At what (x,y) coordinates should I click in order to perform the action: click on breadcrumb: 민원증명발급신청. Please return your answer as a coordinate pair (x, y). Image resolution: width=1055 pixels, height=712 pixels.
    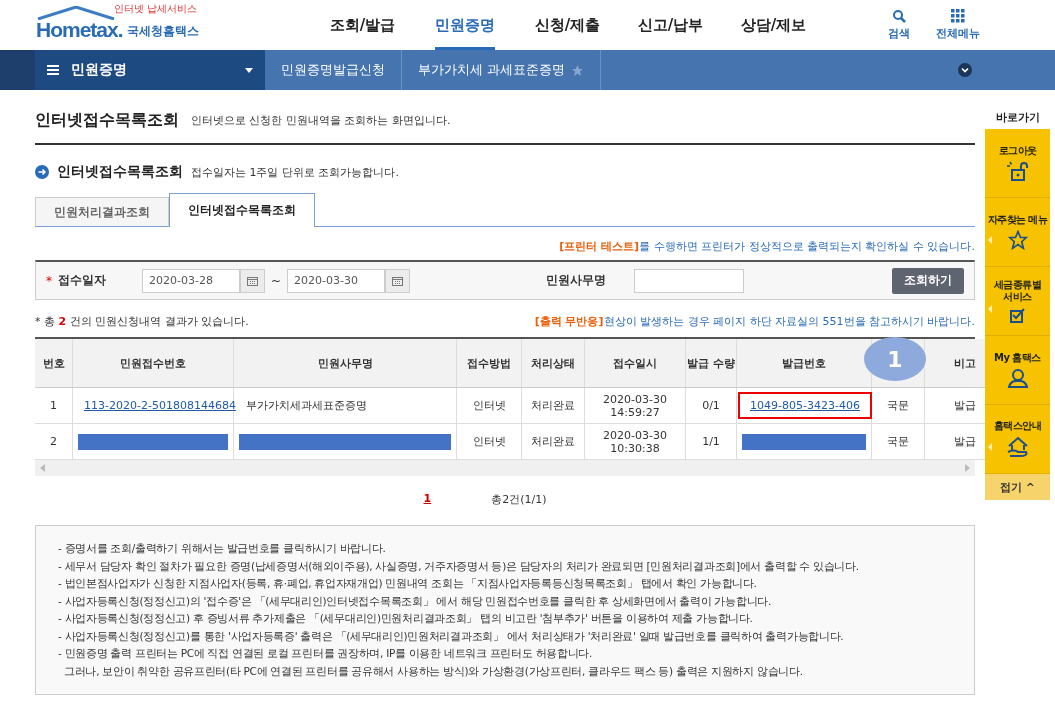
    Looking at the image, I should click on (333, 70).